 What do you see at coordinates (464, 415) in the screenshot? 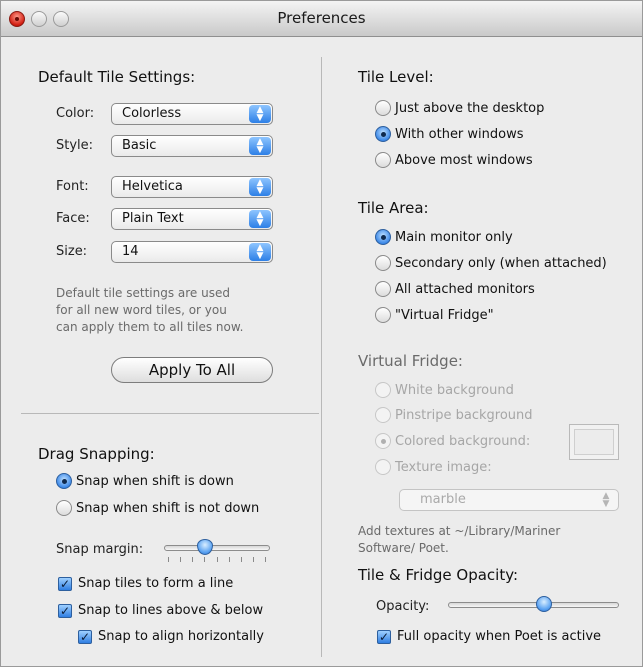
I see `radio-label: Pinstripe background` at bounding box center [464, 415].